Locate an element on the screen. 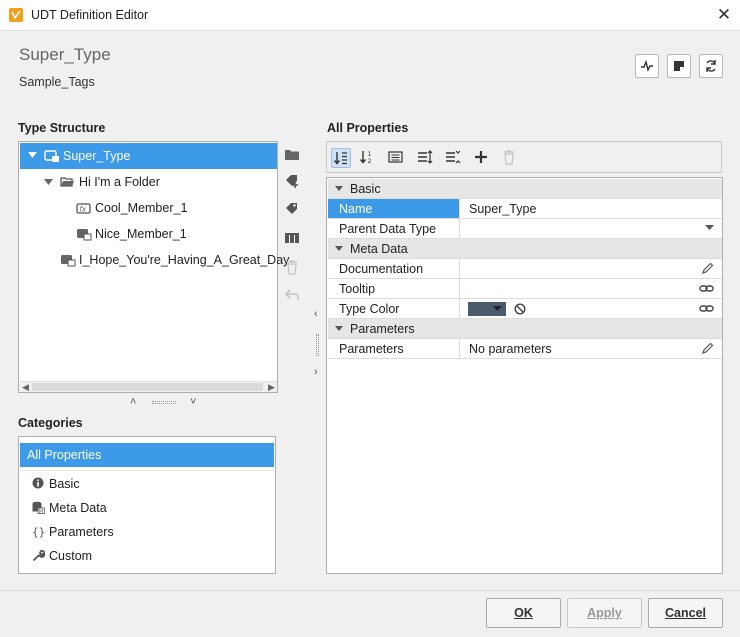 Image resolution: width=740 pixels, height=637 pixels. tree-node-cool-member: fx Cool_Member_1 is located at coordinates (148, 208).